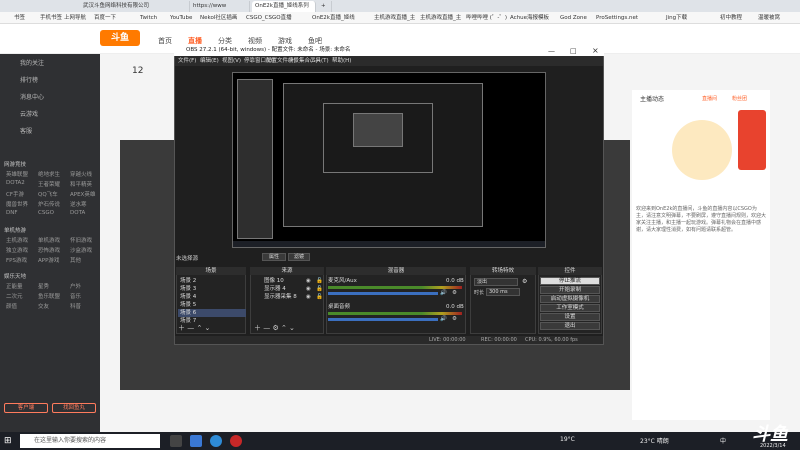 Image resolution: width=800 pixels, height=450 pixels. What do you see at coordinates (220, 6) in the screenshot?
I see `browser-tab: https://www` at bounding box center [220, 6].